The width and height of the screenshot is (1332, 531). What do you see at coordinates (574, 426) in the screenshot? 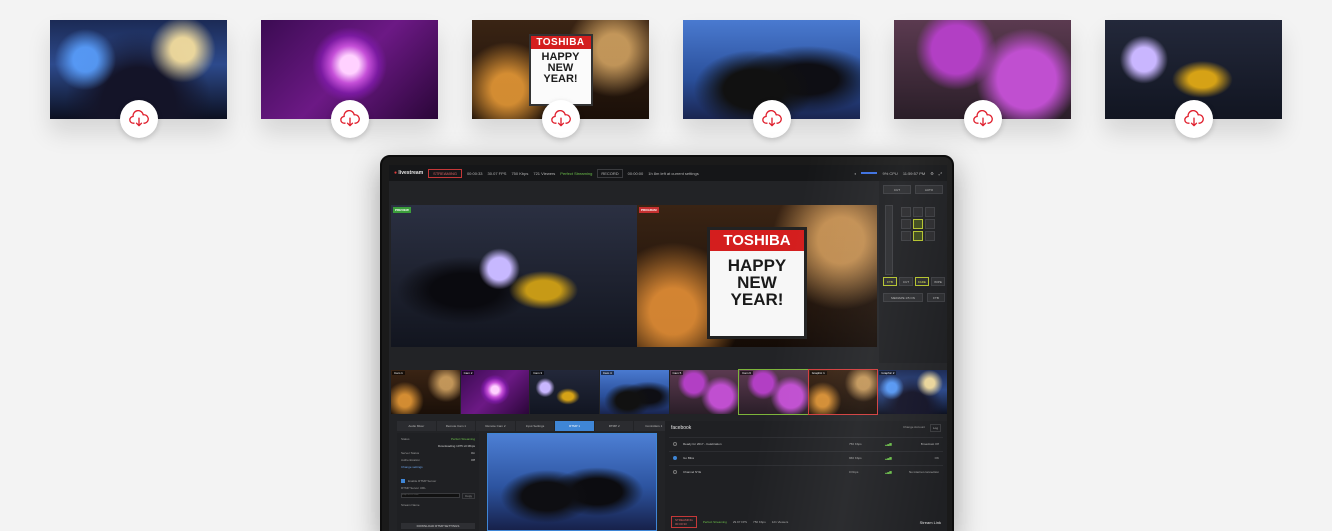
I see `module-tab: RTMP 1` at bounding box center [574, 426].